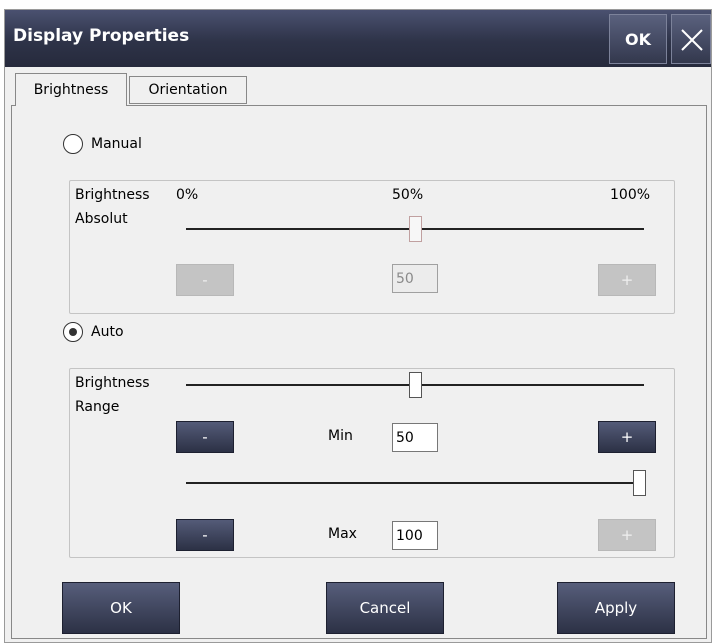  Describe the element at coordinates (358, 38) in the screenshot. I see `title-bar: Display Properties OK` at that location.